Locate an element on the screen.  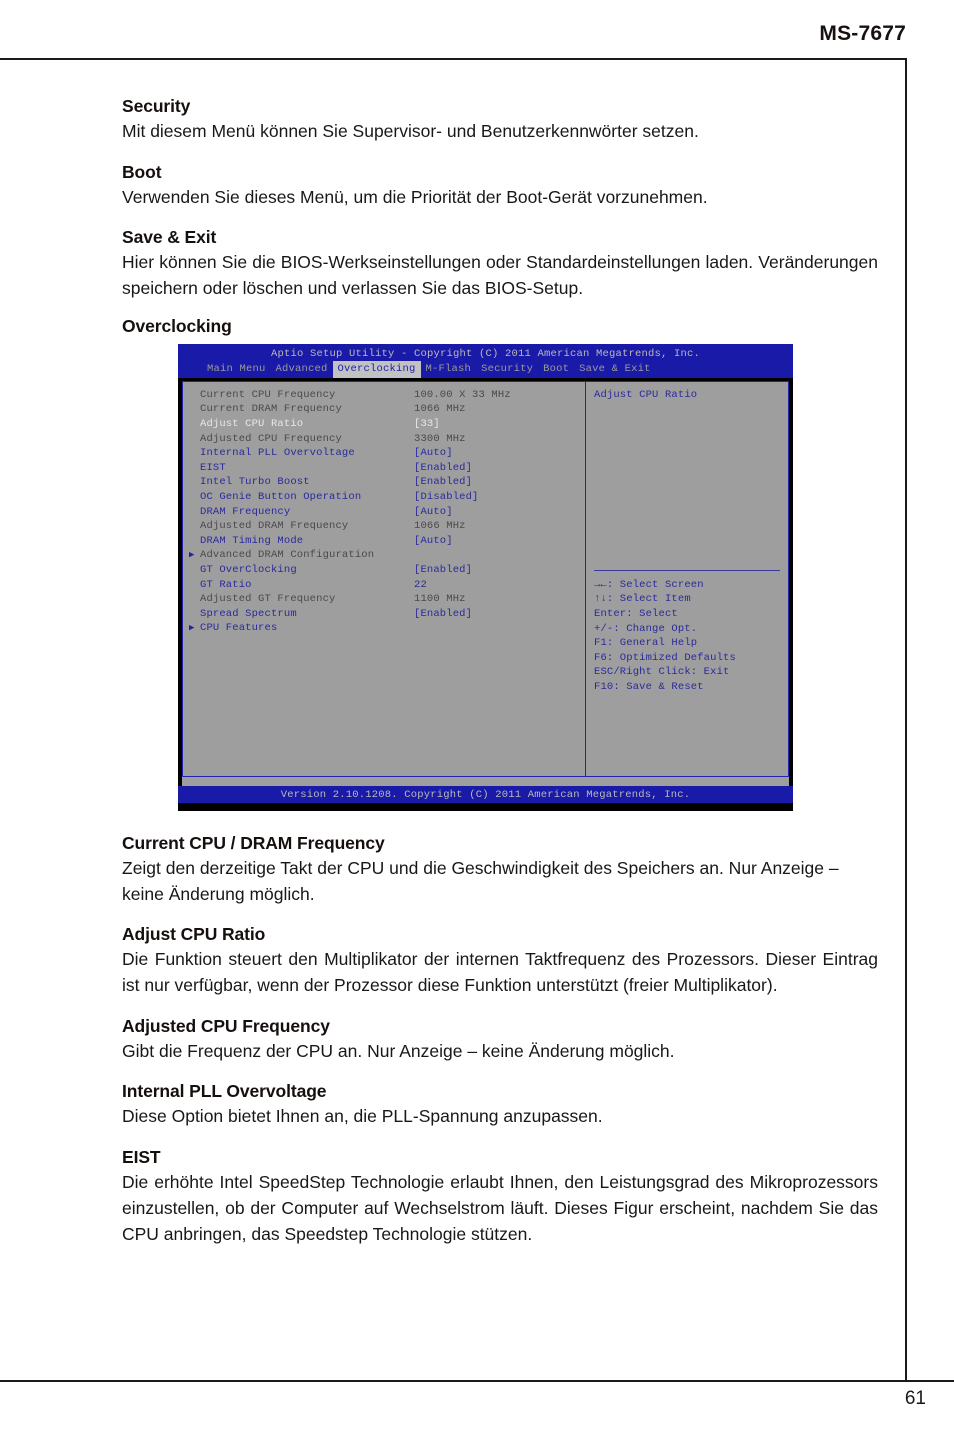
page-number: 61 is located at coordinates (915, 1398).